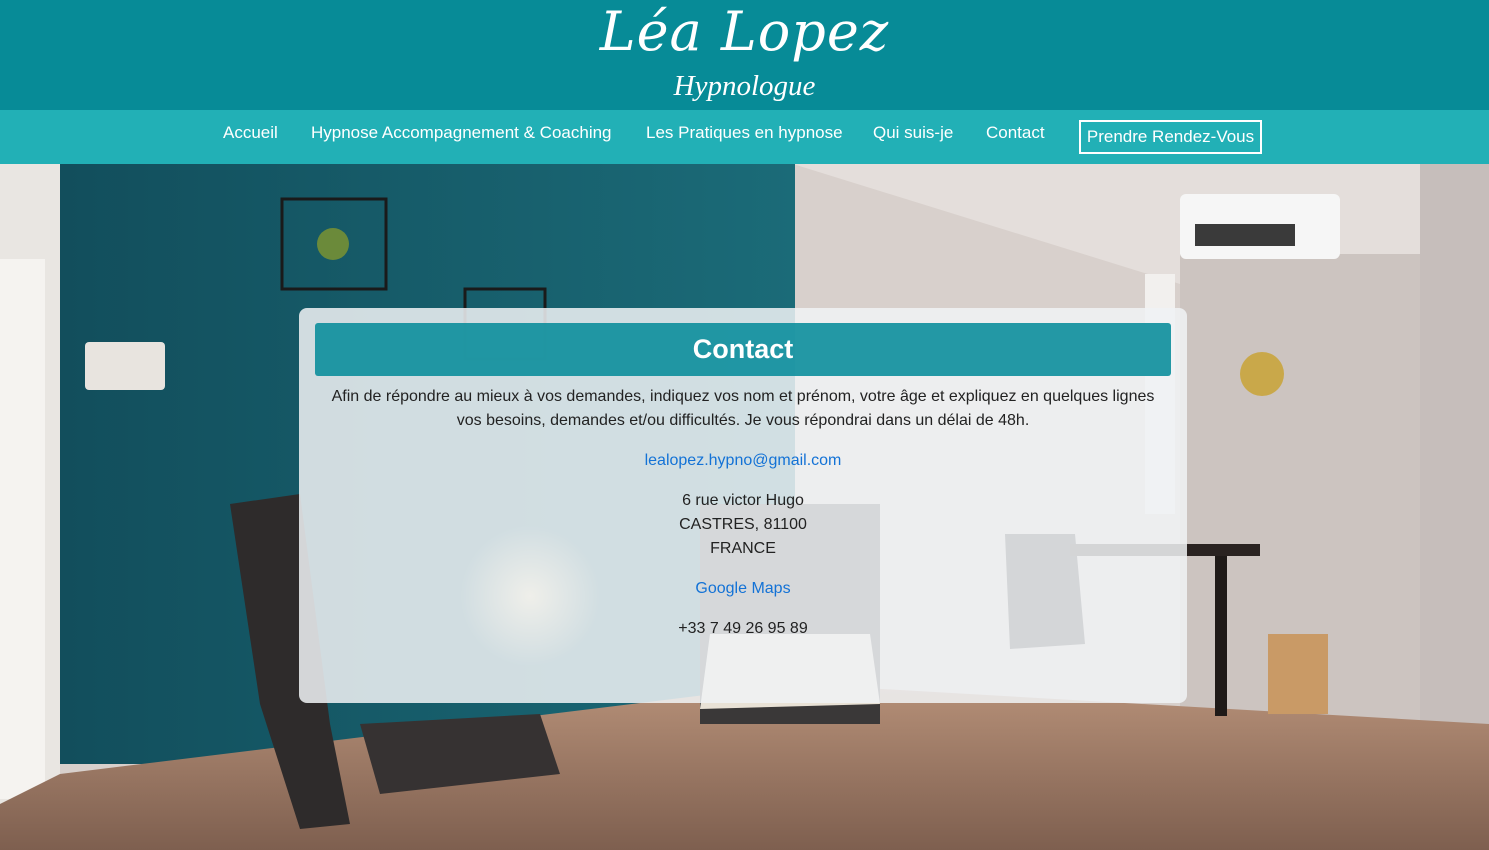 The image size is (1489, 850). Describe the element at coordinates (743, 461) in the screenshot. I see `contact-email-link: lealopez.hypno@gmail.com` at that location.